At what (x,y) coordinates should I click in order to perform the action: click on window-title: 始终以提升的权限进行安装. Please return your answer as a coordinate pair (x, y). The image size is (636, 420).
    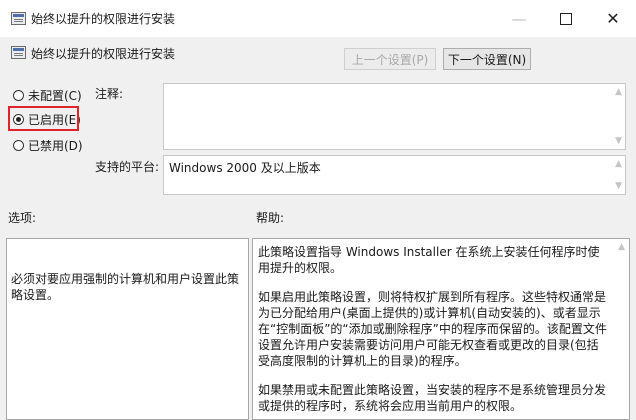
    Looking at the image, I should click on (103, 19).